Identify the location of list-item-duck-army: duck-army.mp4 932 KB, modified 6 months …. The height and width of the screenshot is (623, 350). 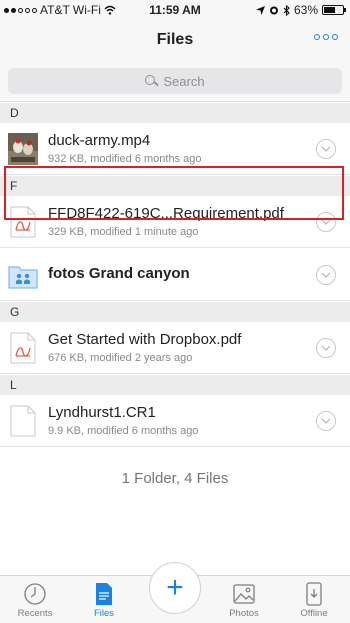
(175, 149).